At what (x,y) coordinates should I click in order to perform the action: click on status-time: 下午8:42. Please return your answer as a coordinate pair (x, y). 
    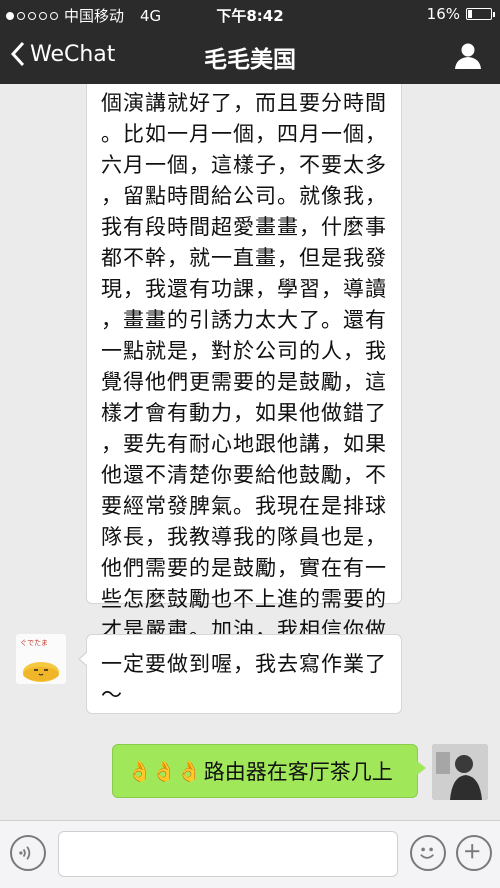
    Looking at the image, I should click on (250, 16).